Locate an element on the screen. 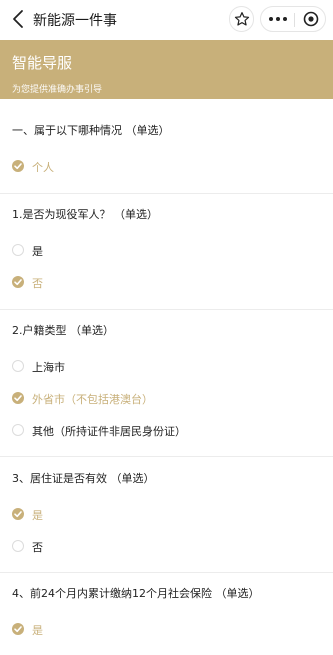 Image resolution: width=333 pixels, height=655 pixels. banner-title: 智能导服 is located at coordinates (42, 63).